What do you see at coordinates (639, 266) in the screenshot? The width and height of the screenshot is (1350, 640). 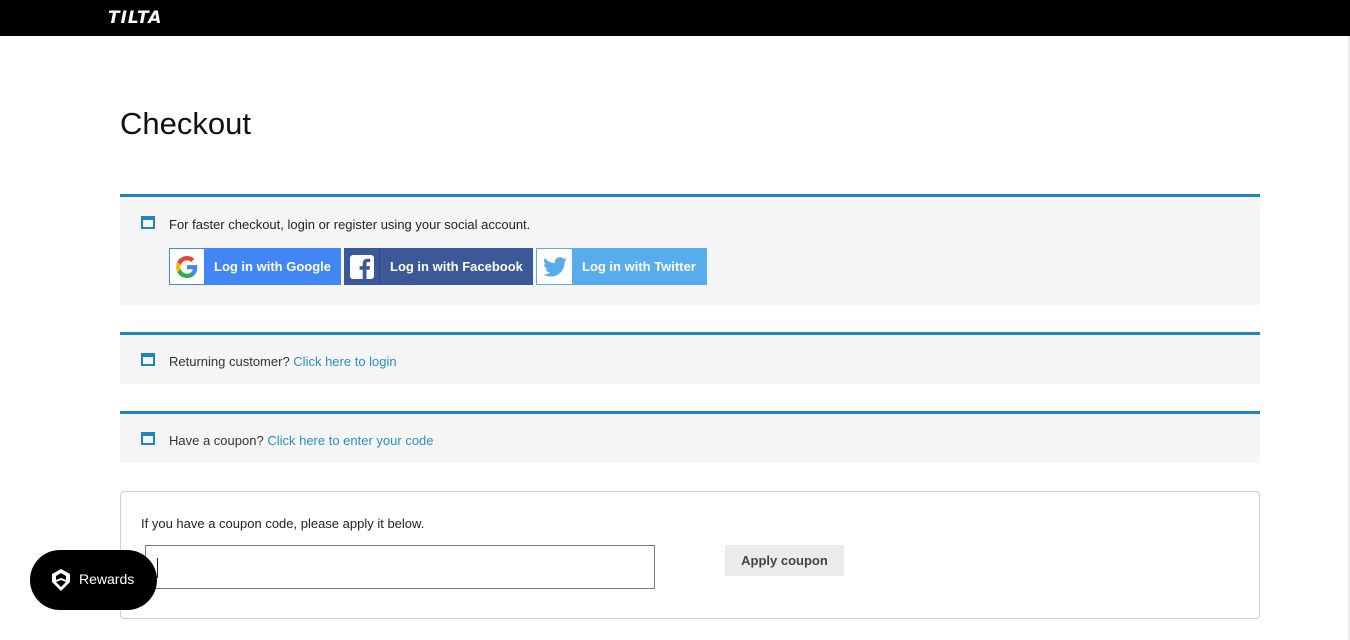 I see `twitter-login-label: Log in with Twitter` at bounding box center [639, 266].